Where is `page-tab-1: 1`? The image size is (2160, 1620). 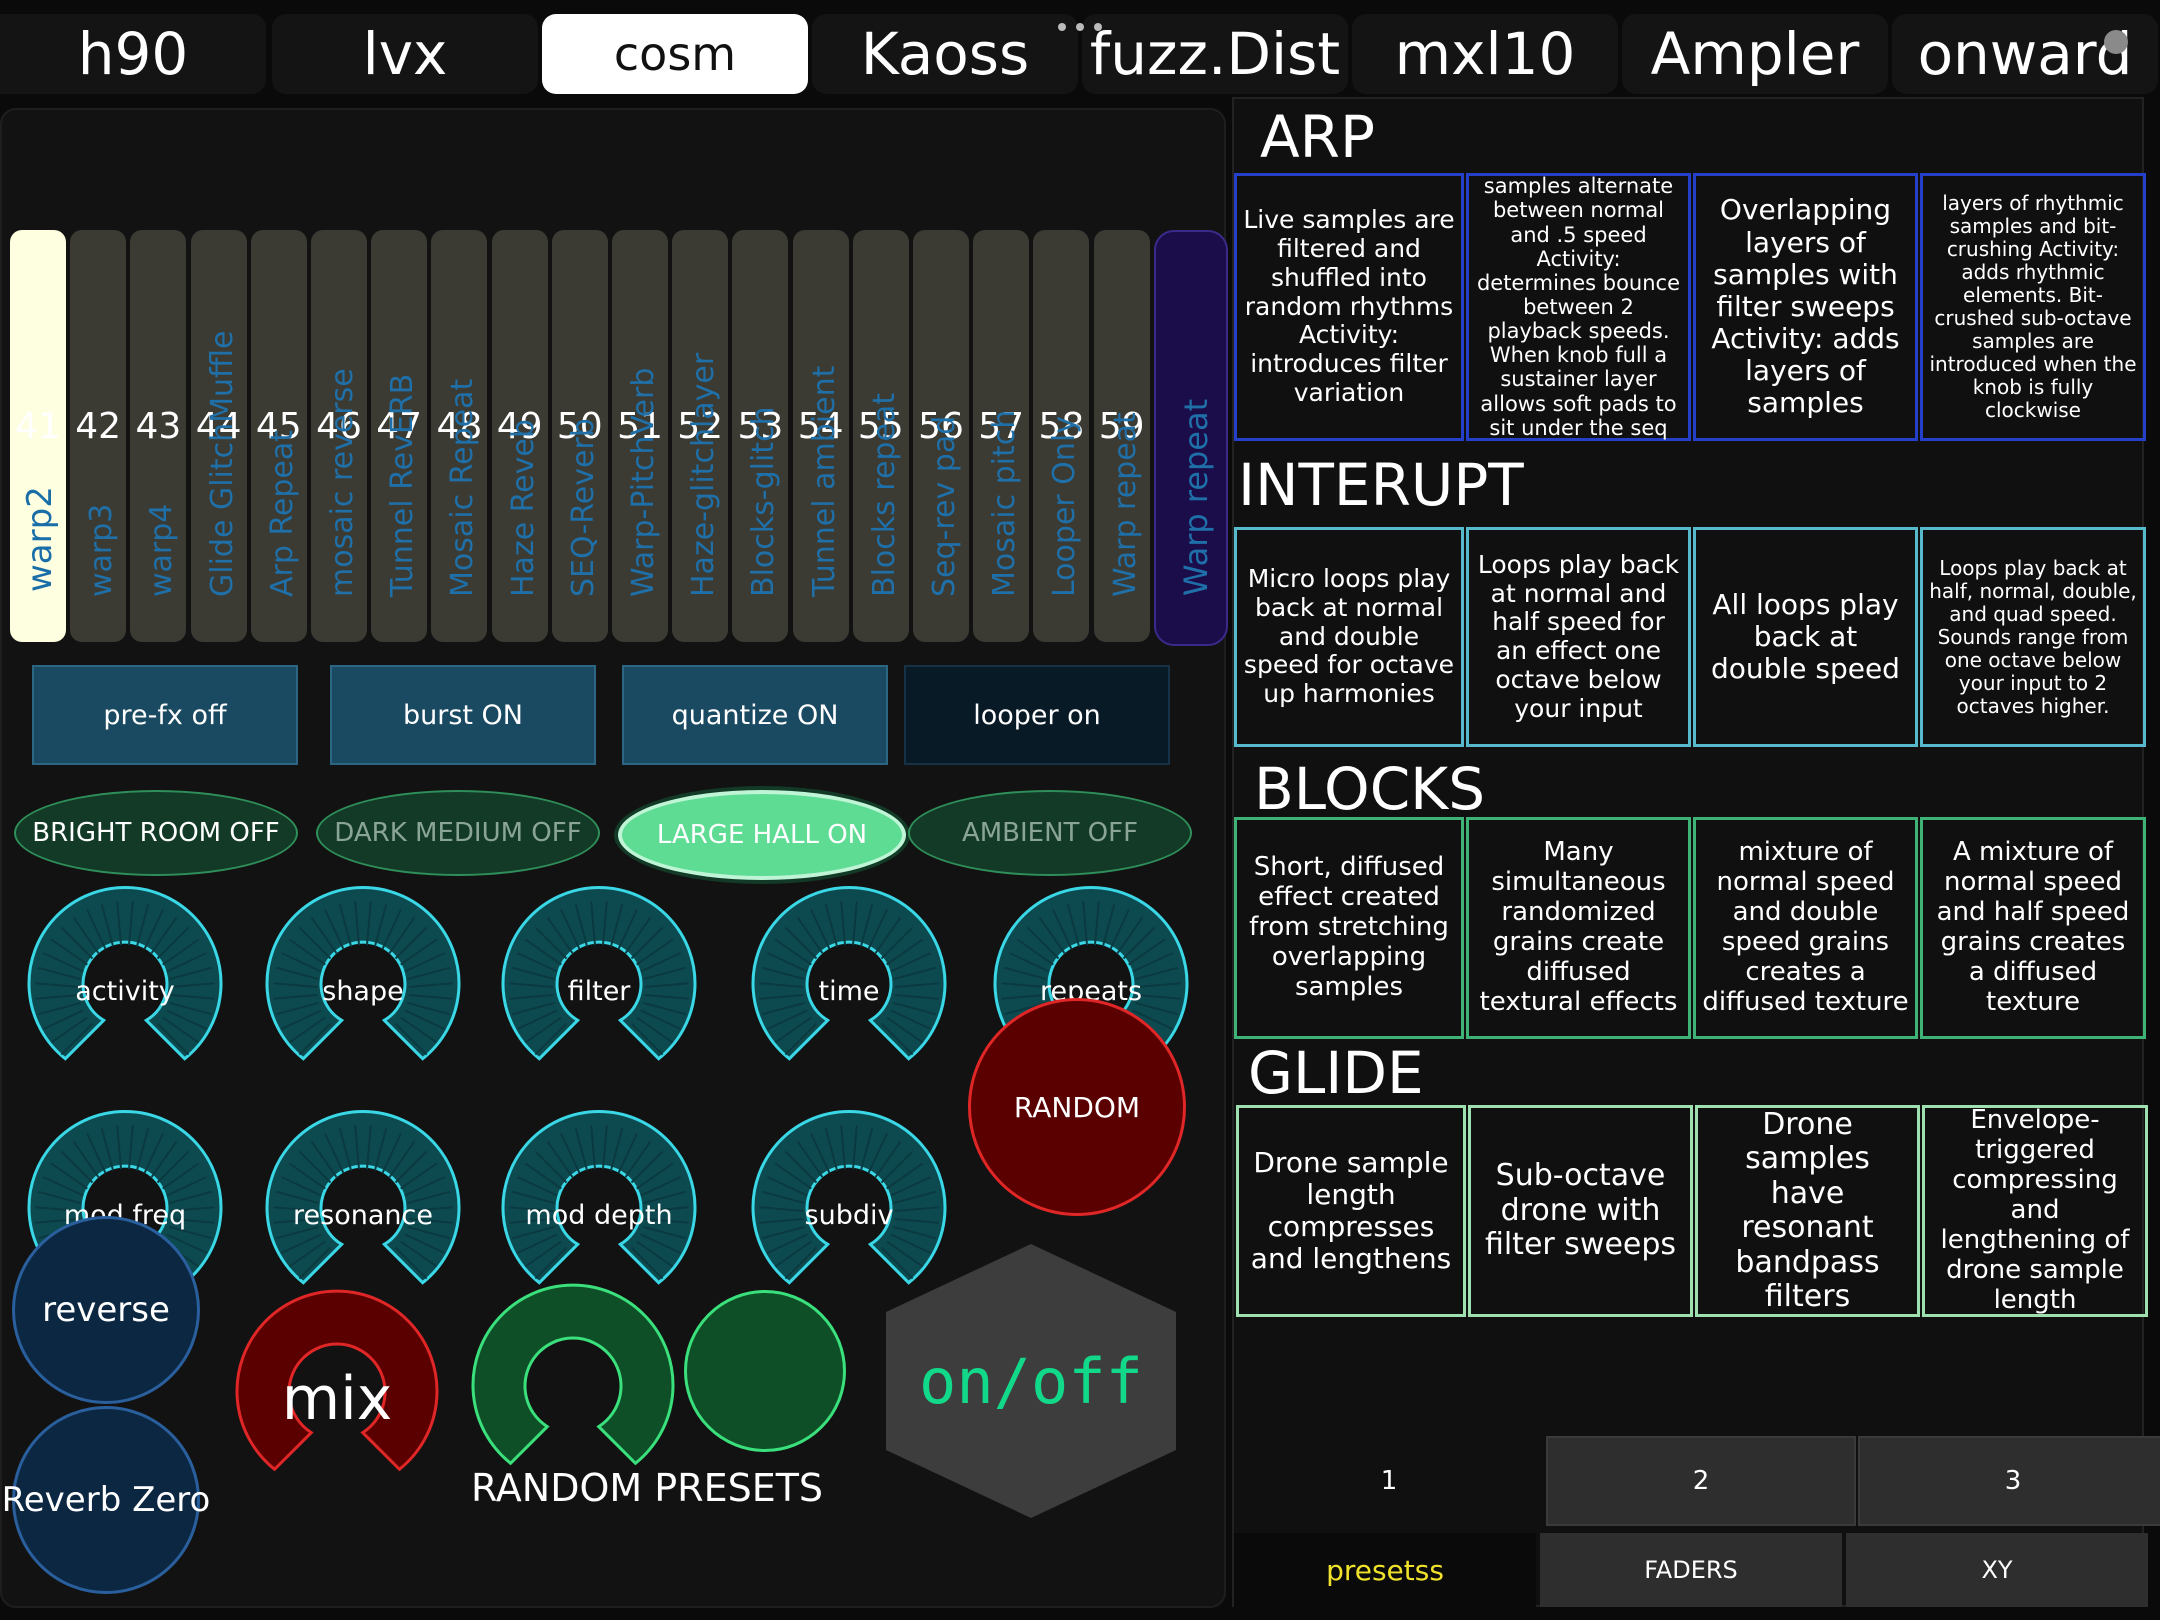 page-tab-1: 1 is located at coordinates (1389, 1481).